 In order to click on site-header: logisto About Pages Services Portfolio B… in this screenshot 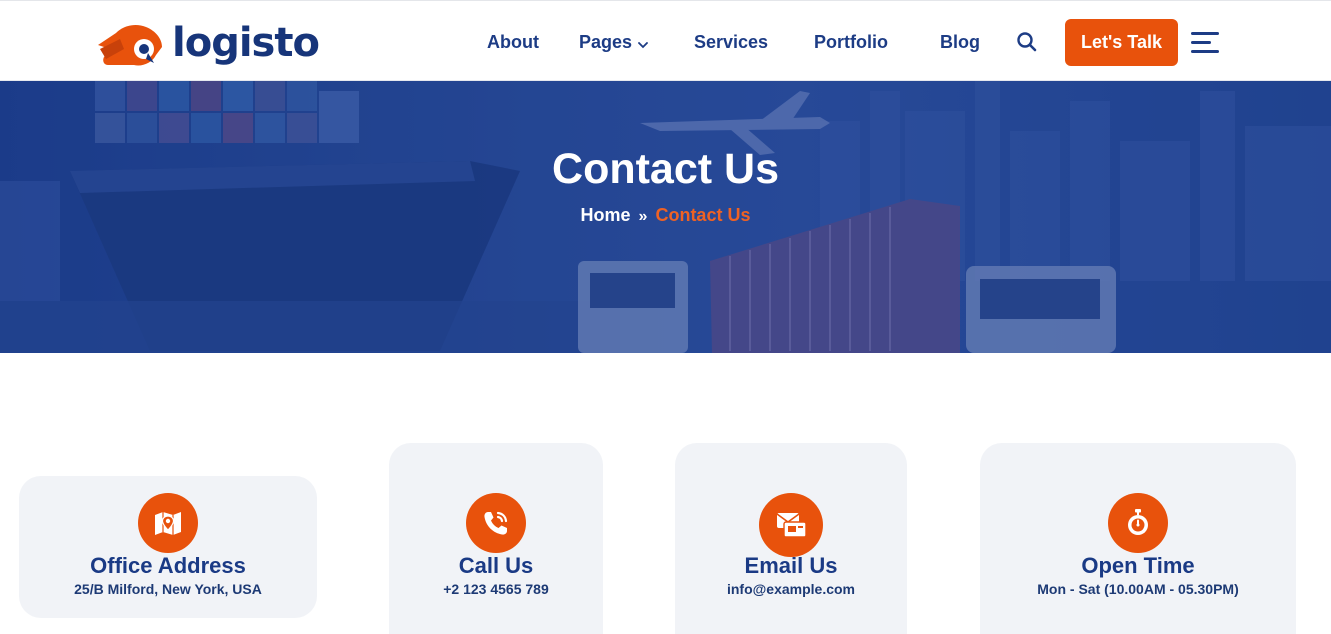, I will do `click(665, 40)`.